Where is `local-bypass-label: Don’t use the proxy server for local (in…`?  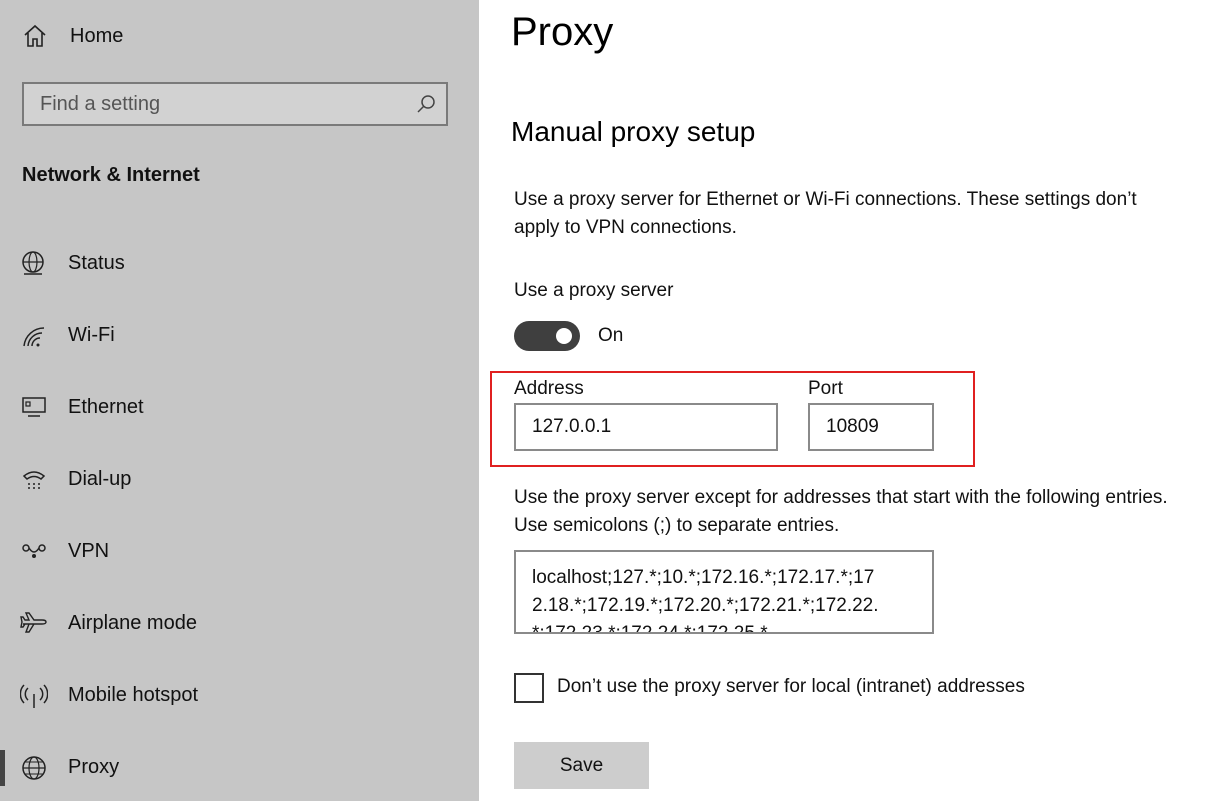
local-bypass-label: Don’t use the proxy server for local (in… is located at coordinates (791, 686).